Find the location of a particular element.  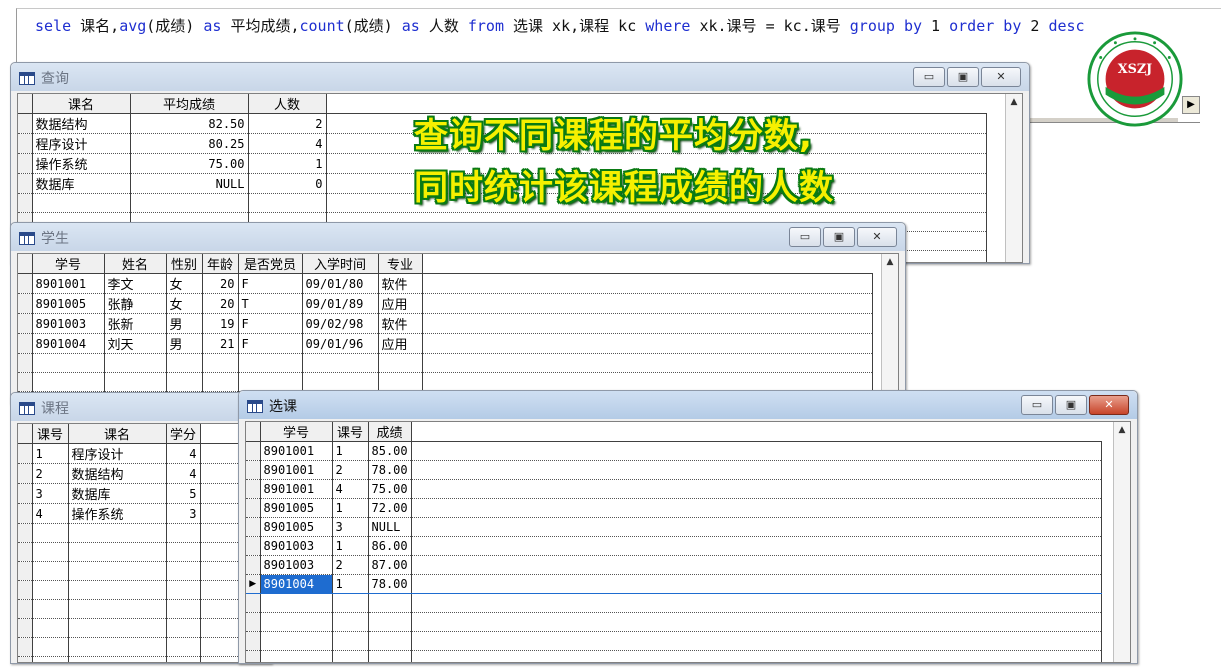

column-header: 课号 is located at coordinates (50, 434).